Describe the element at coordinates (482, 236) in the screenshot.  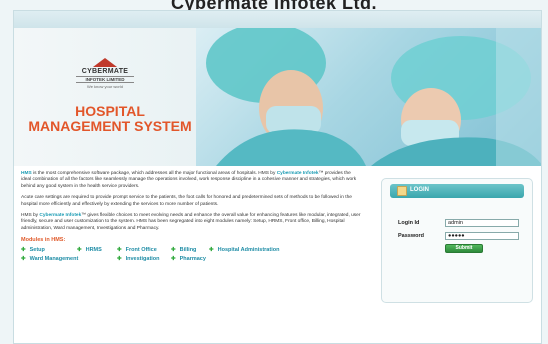
I see `password-input: ●●●●●` at that location.